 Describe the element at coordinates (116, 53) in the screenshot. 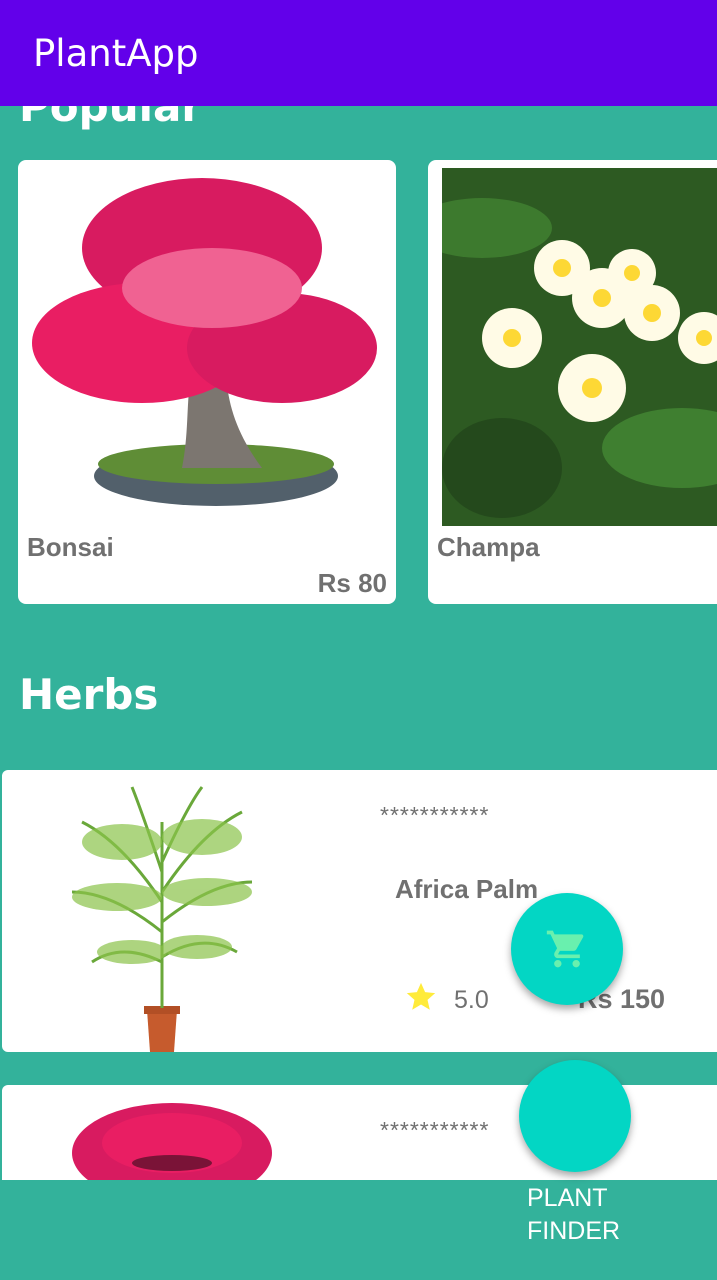

I see `app-title: PlantApp` at that location.